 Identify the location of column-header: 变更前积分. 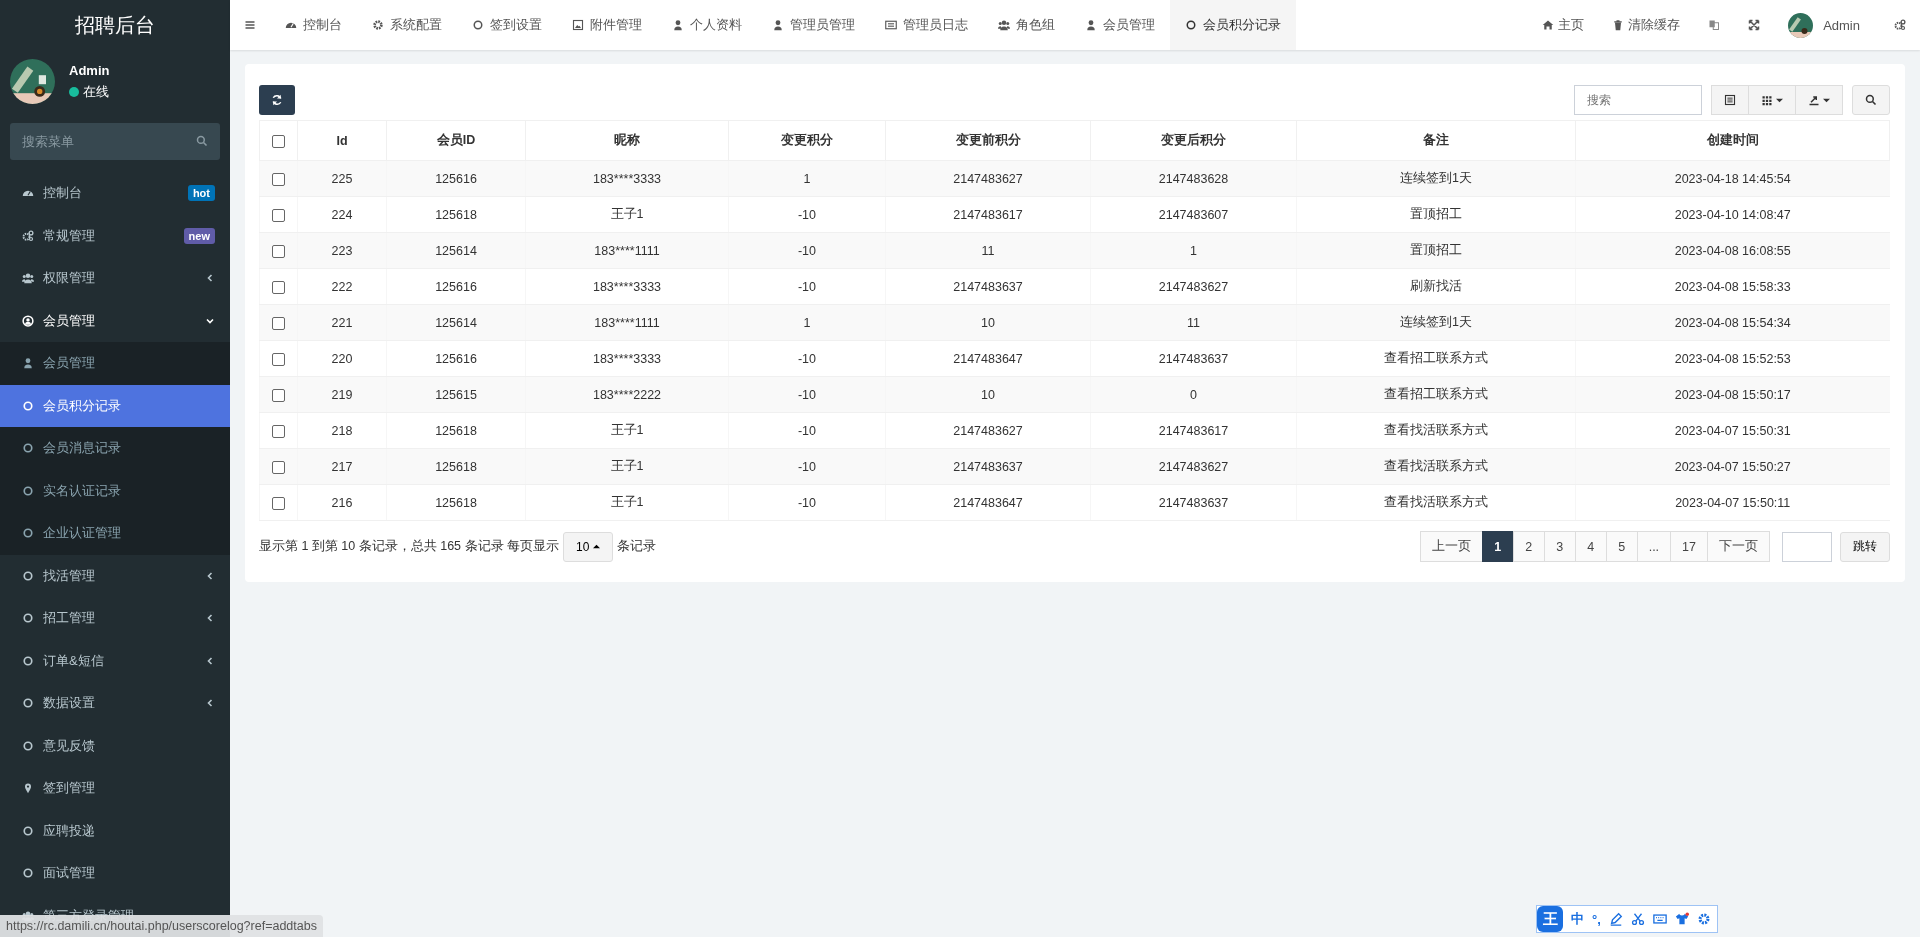
(988, 140).